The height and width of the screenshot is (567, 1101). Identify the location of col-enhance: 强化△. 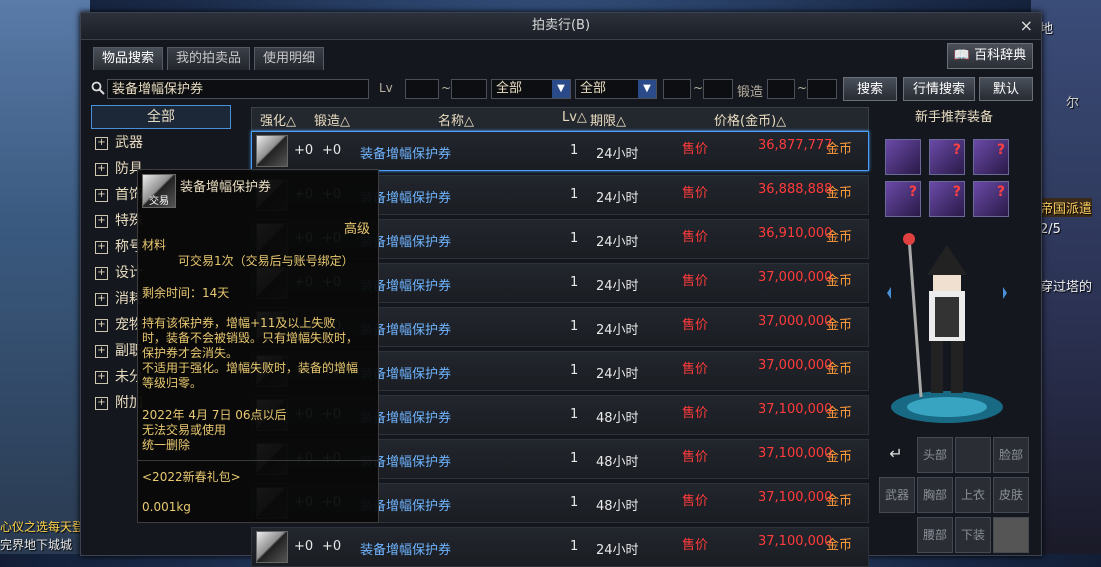
(278, 119).